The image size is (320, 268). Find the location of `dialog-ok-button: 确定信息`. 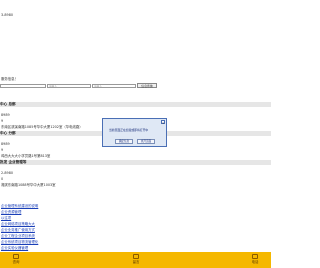

dialog-ok-button: 确定信息 is located at coordinates (124, 141).